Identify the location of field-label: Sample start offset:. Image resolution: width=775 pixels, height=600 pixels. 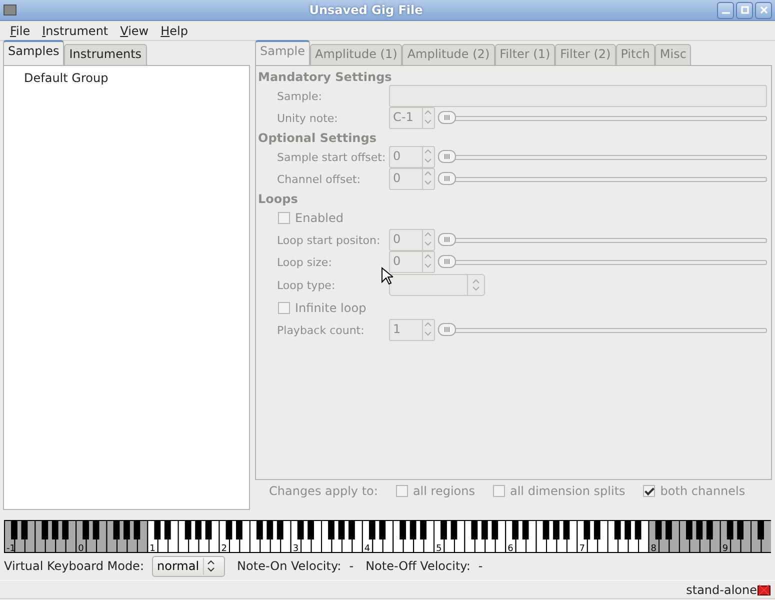
(331, 157).